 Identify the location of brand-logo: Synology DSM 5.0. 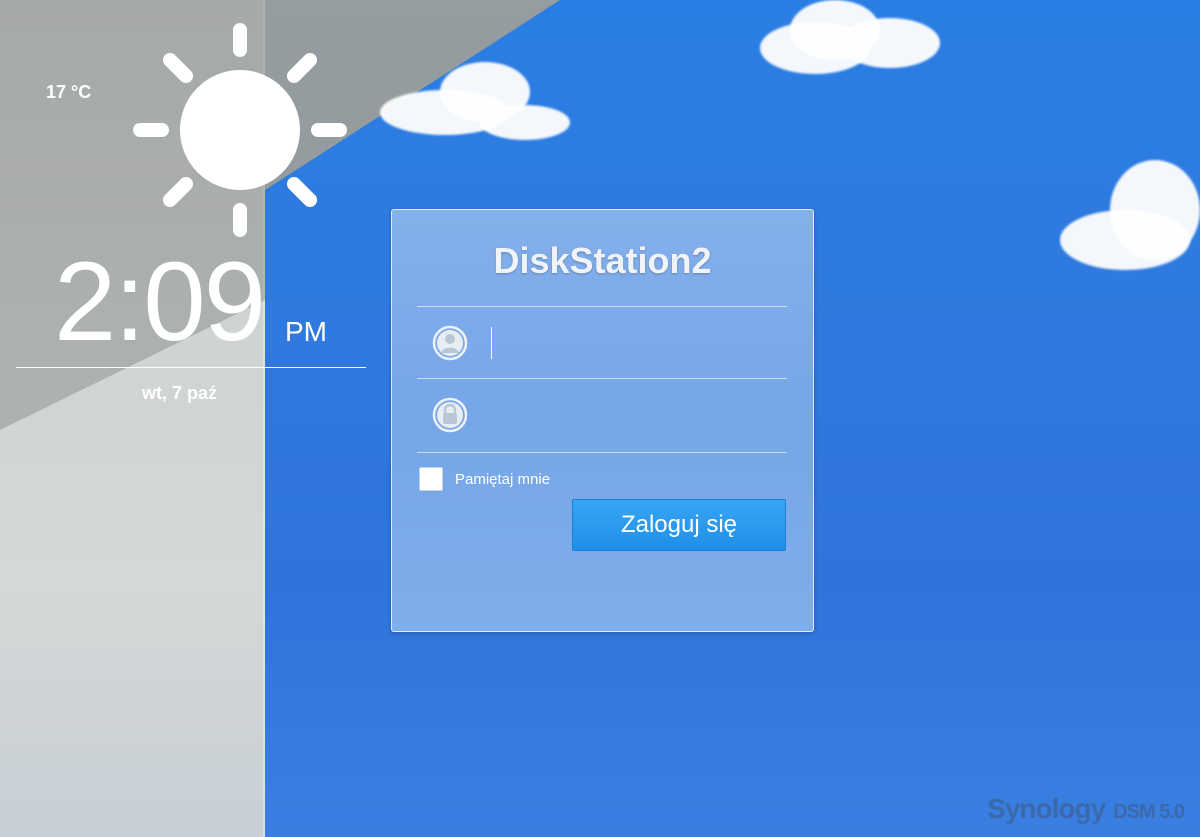
(1086, 809).